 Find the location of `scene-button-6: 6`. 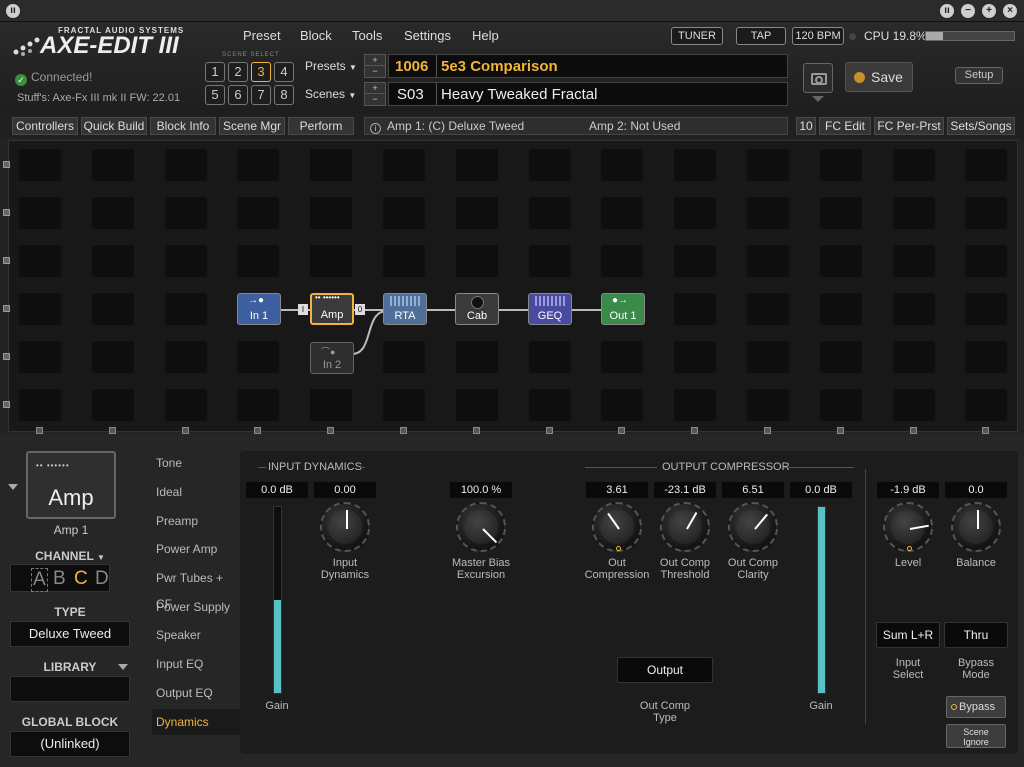

scene-button-6: 6 is located at coordinates (238, 95).